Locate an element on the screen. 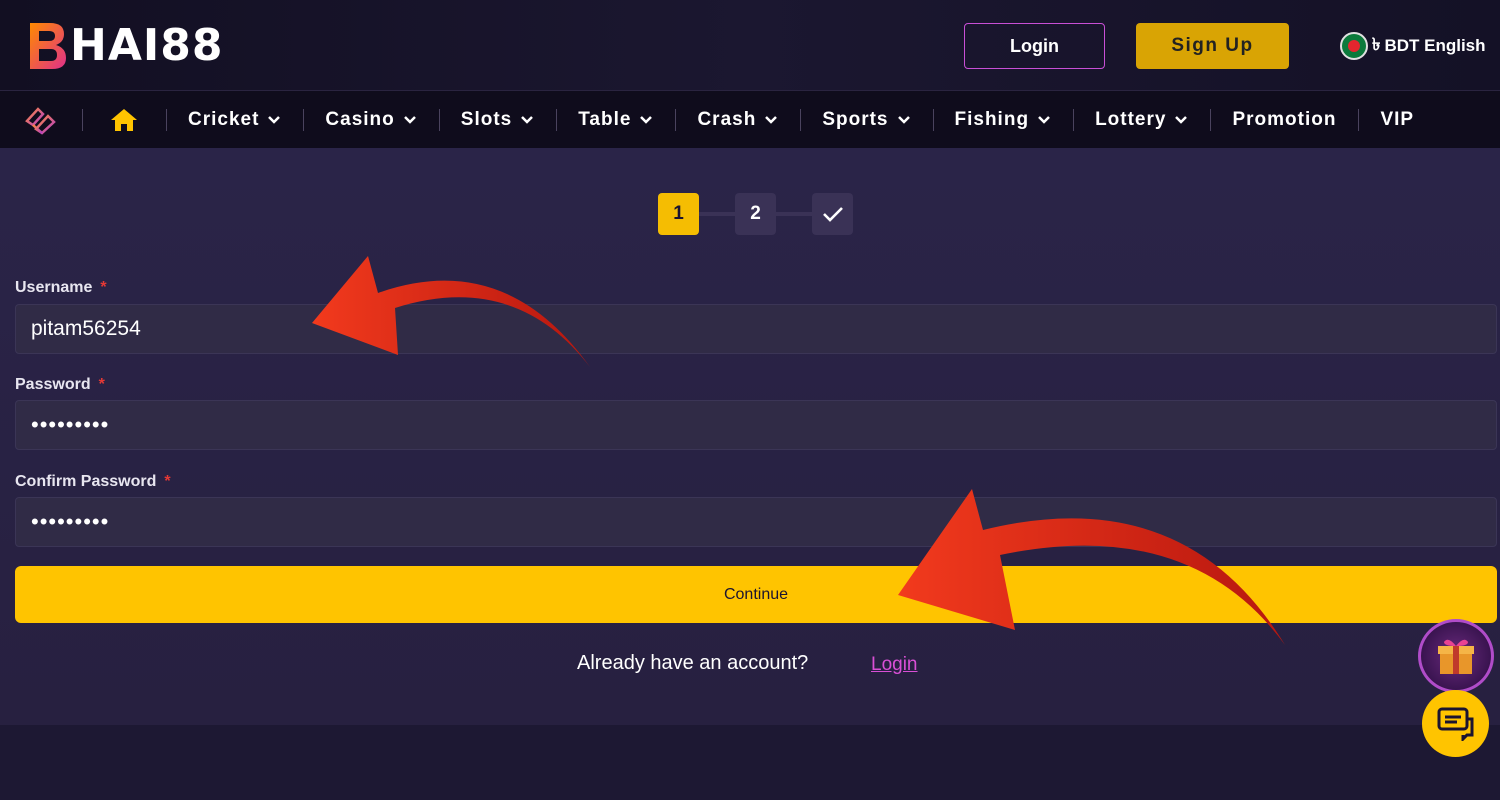  step-indicator: 1 2 is located at coordinates (755, 214).